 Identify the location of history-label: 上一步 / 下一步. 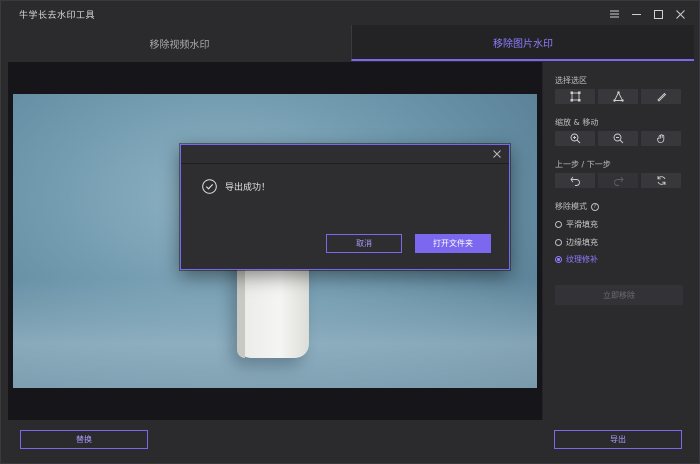
(583, 164).